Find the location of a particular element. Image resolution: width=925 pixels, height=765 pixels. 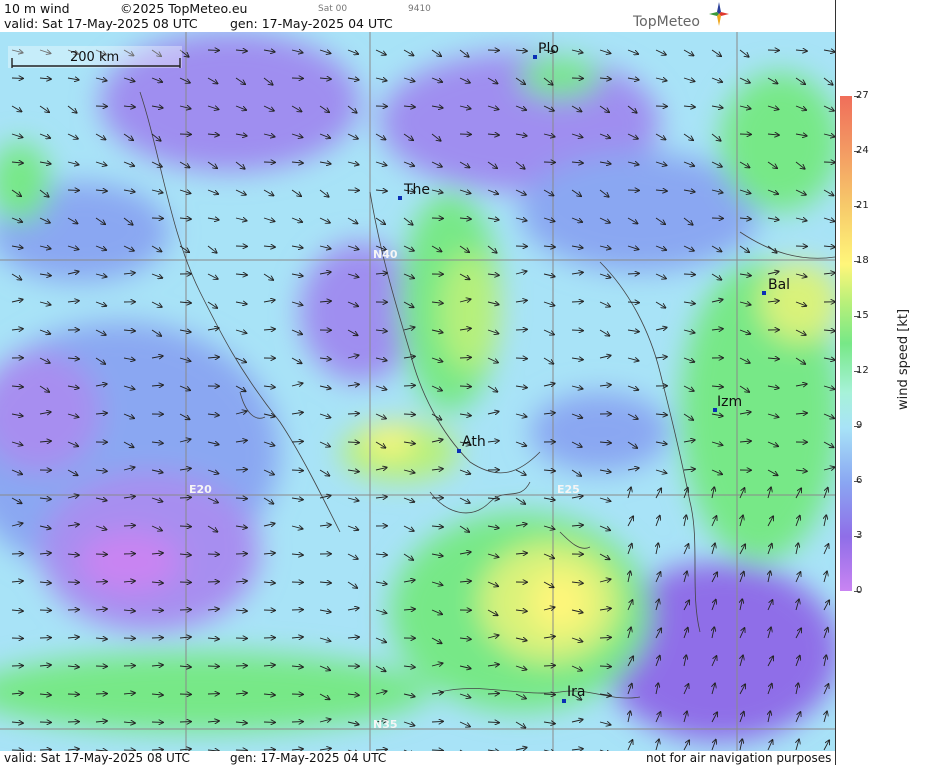

legend-tick-label: 0 is located at coordinates (859, 590).